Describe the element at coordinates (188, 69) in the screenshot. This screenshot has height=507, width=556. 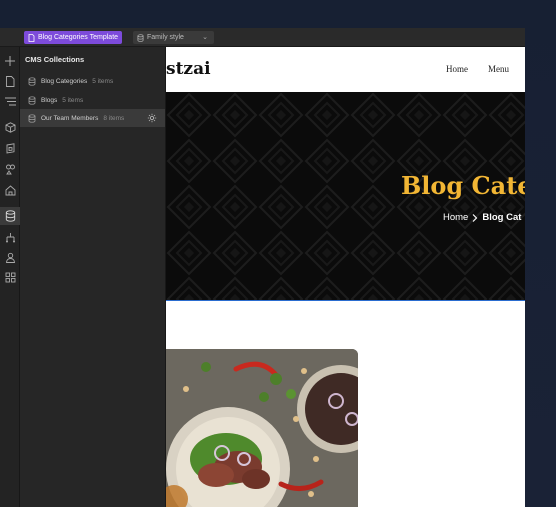
I see `site-logo: stzai` at that location.